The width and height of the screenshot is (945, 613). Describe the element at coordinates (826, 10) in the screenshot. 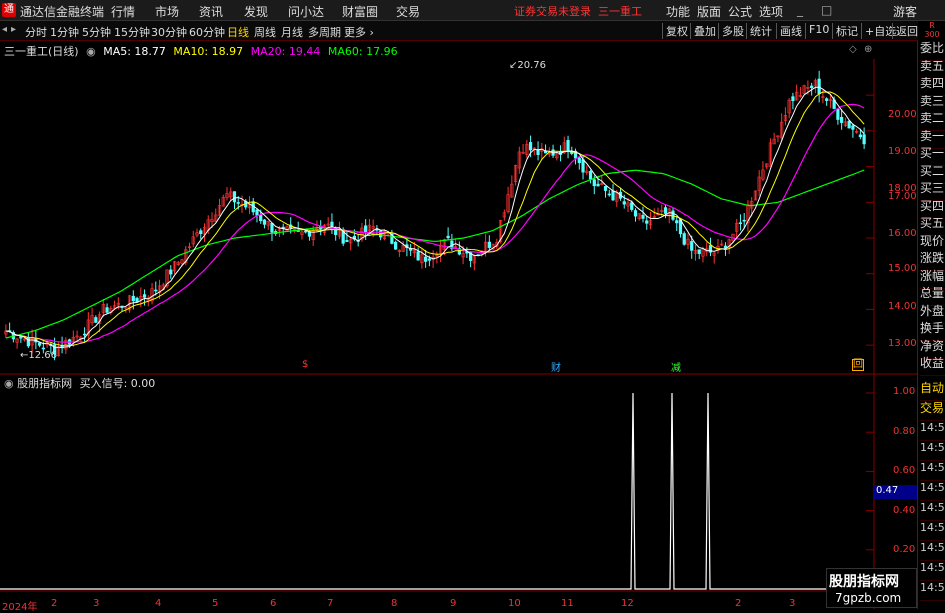

I see `maximize-icon: □` at that location.